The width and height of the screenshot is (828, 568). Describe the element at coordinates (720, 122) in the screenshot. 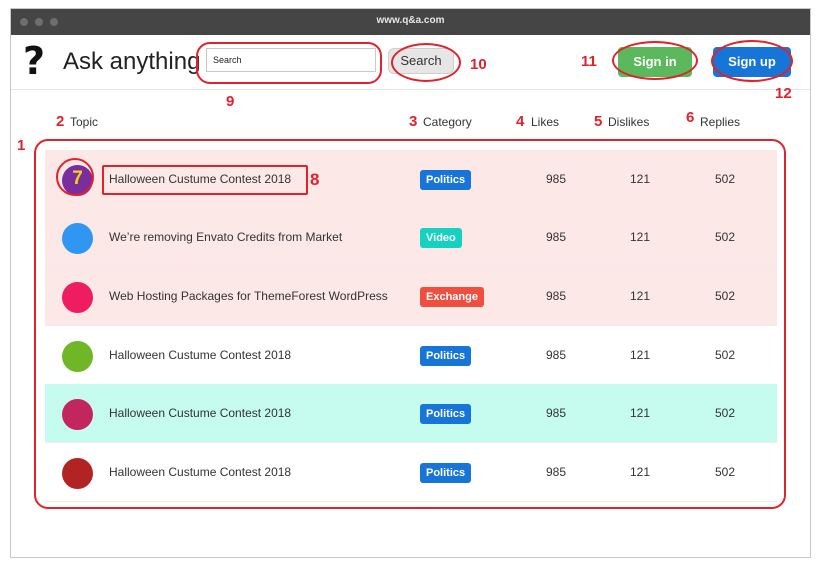

I see `column-header-replies: Replies` at that location.